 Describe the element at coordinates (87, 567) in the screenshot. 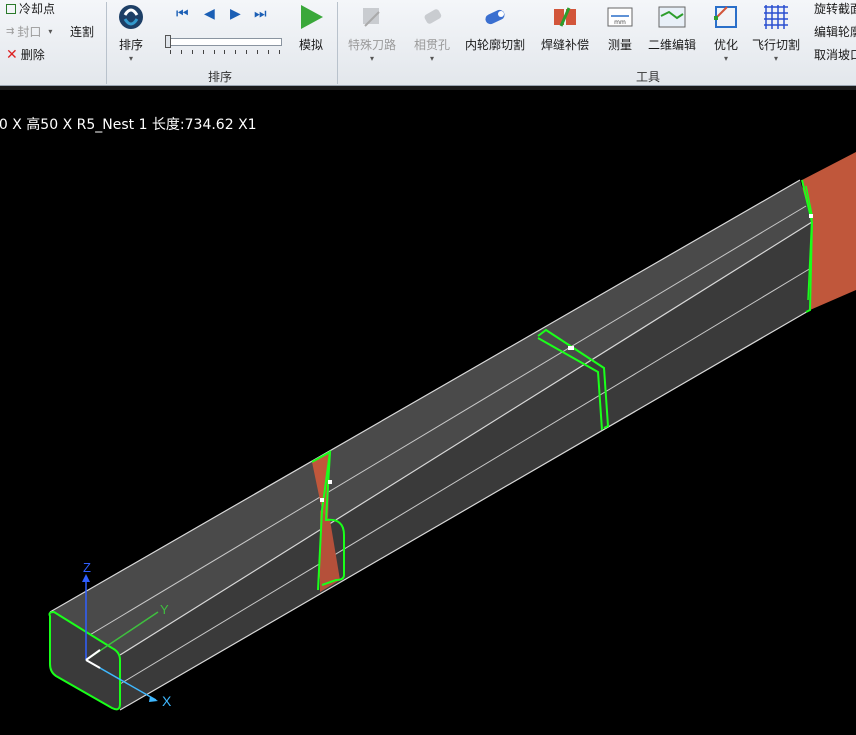

I see `axis-z-label: Z` at that location.